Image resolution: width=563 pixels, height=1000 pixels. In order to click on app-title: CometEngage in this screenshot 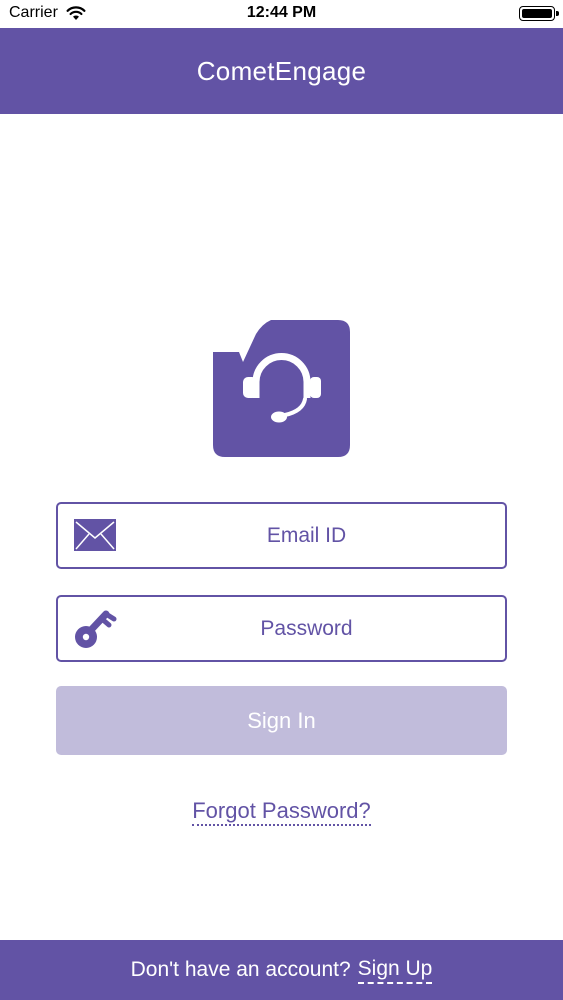, I will do `click(281, 70)`.